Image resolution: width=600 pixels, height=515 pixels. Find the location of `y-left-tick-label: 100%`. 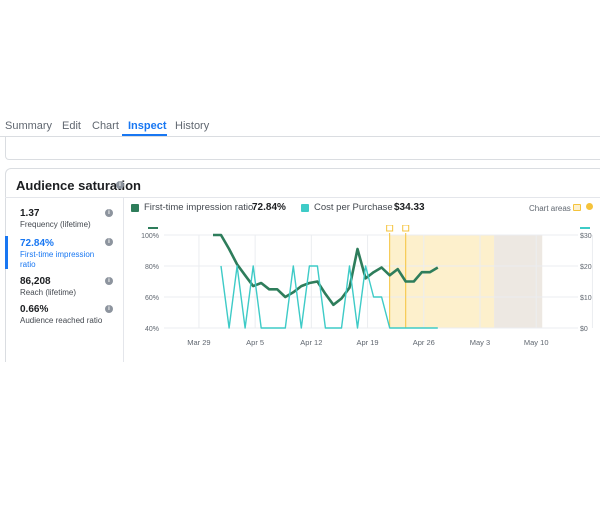

y-left-tick-label: 100% is located at coordinates (150, 236).